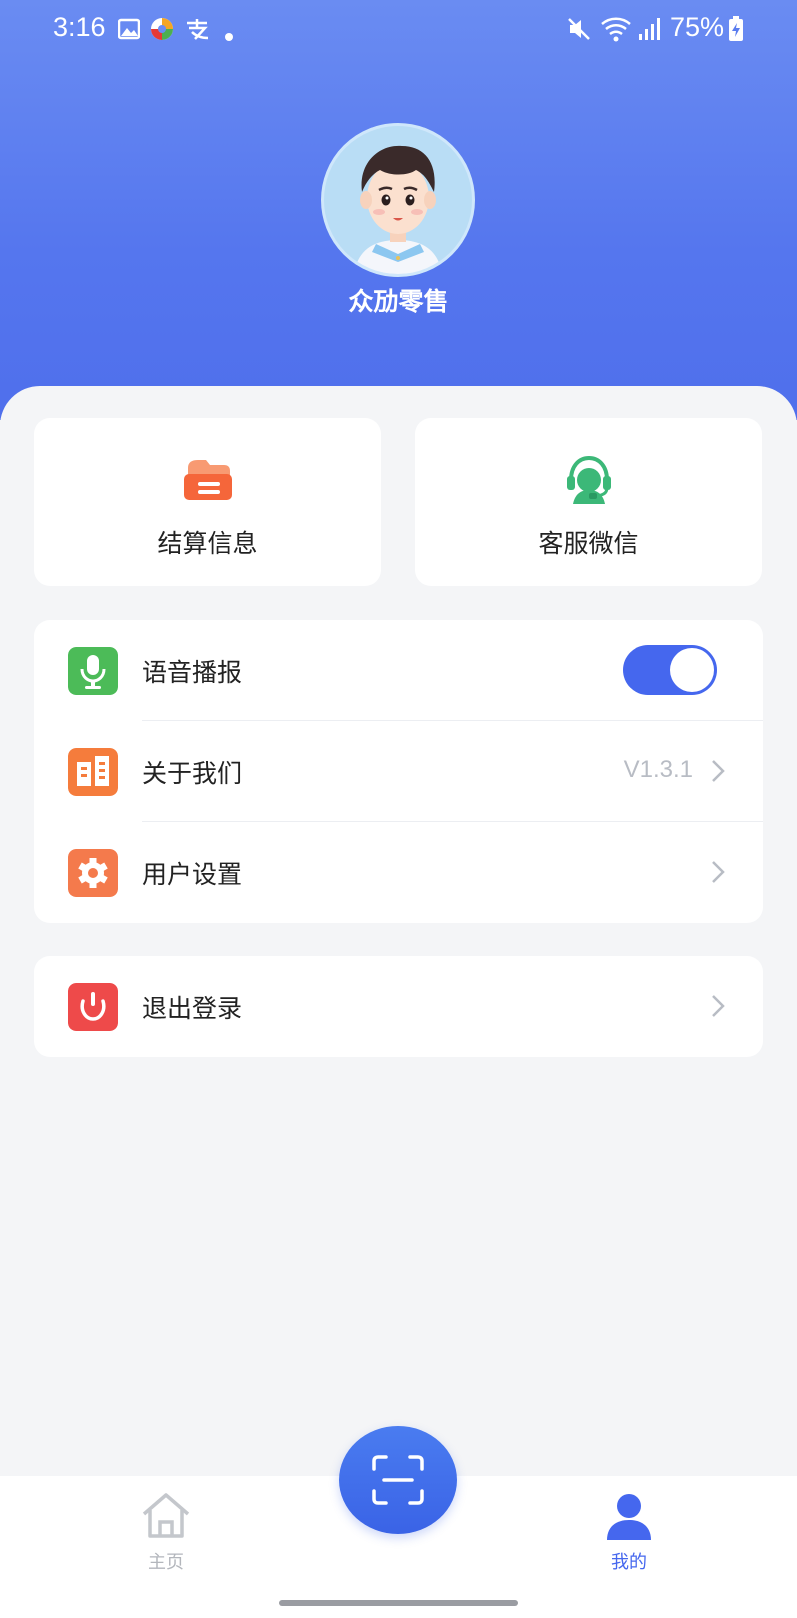 This screenshot has height=1618, width=797. I want to click on menu-row-about-us: 关于我们 V1.3.1, so click(398, 771).